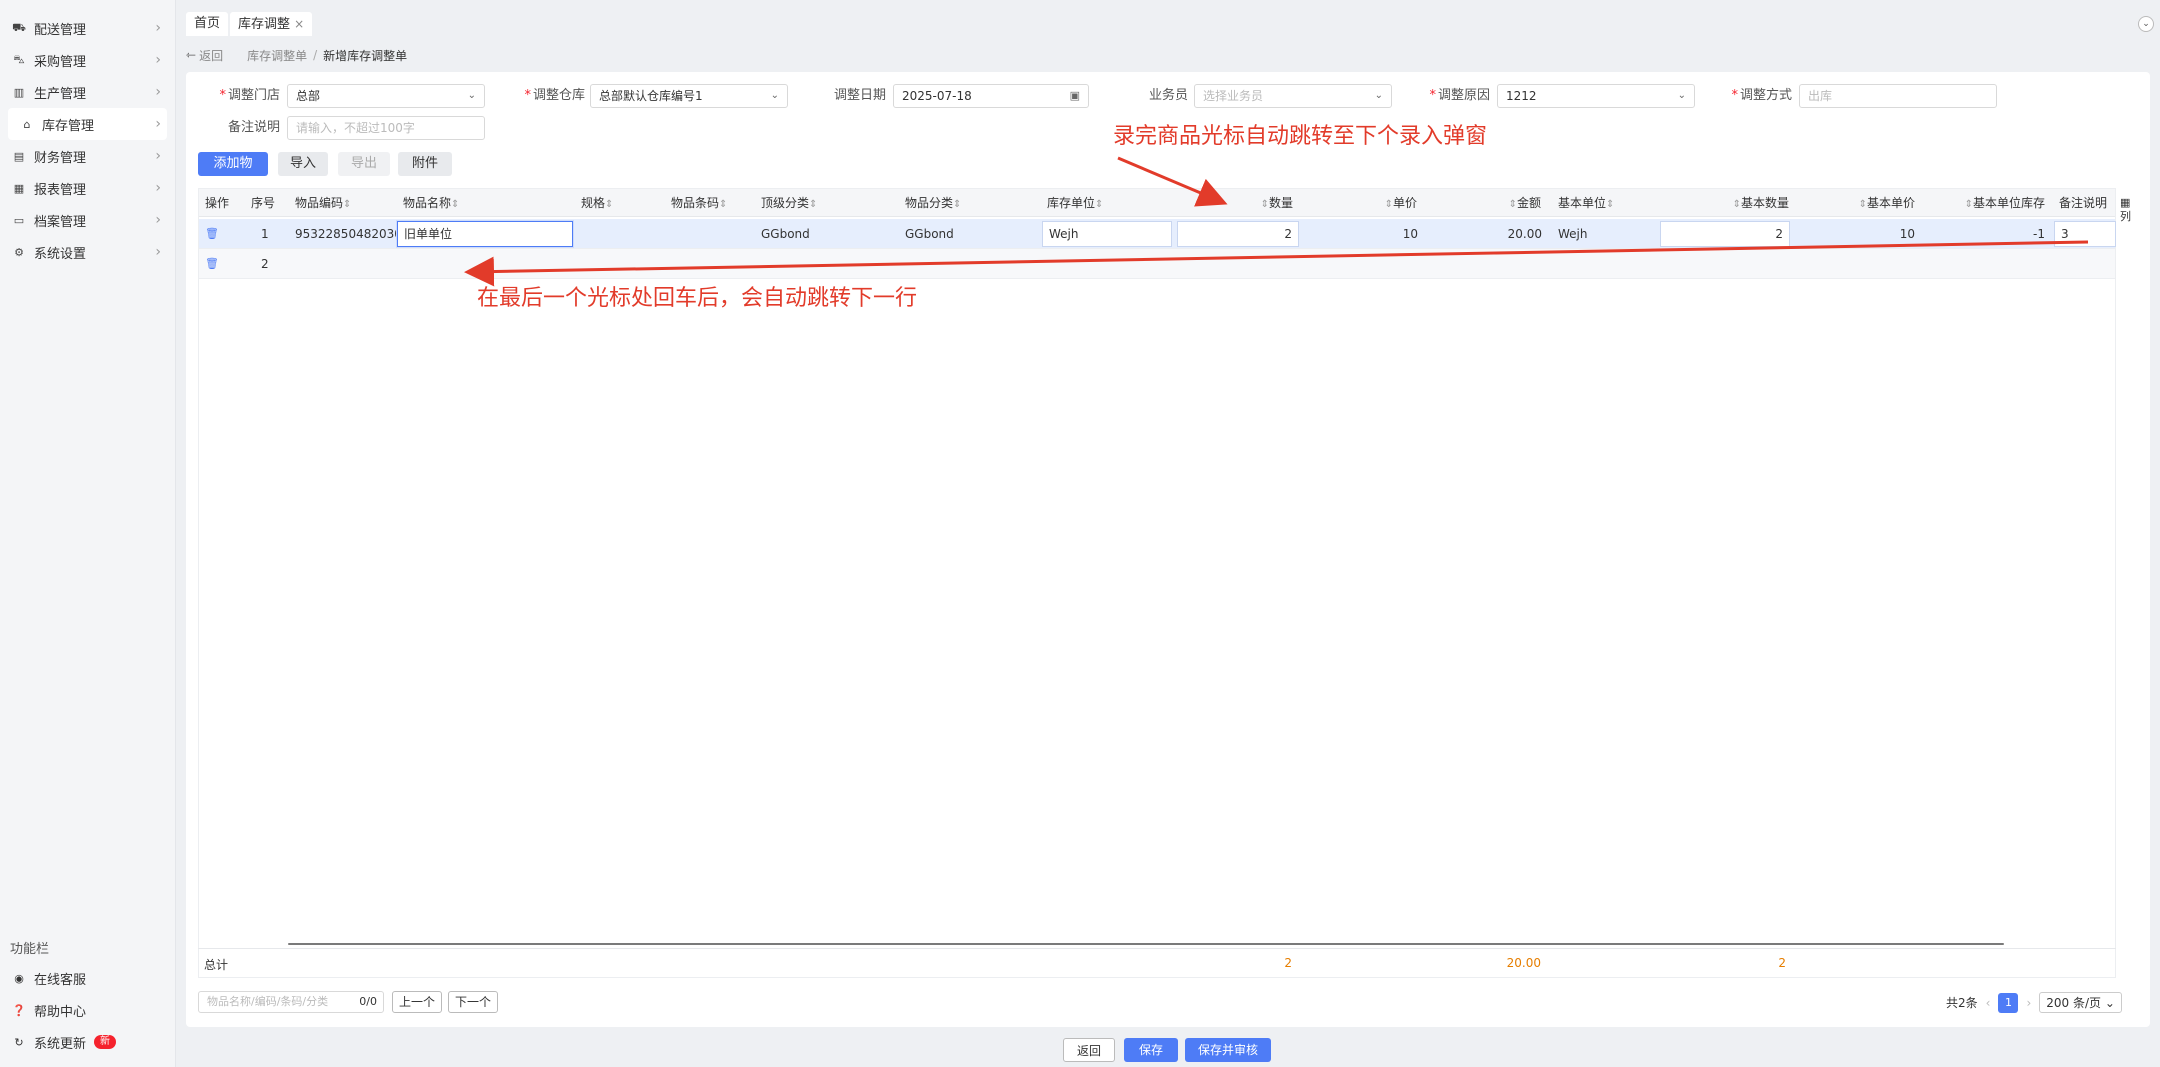  What do you see at coordinates (1276, 221) in the screenshot?
I see `annotation-arrows` at bounding box center [1276, 221].